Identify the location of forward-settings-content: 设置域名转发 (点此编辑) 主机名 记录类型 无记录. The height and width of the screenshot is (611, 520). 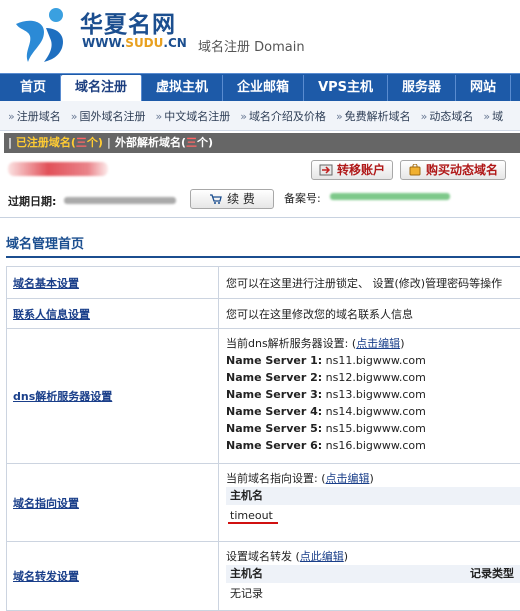
(369, 576).